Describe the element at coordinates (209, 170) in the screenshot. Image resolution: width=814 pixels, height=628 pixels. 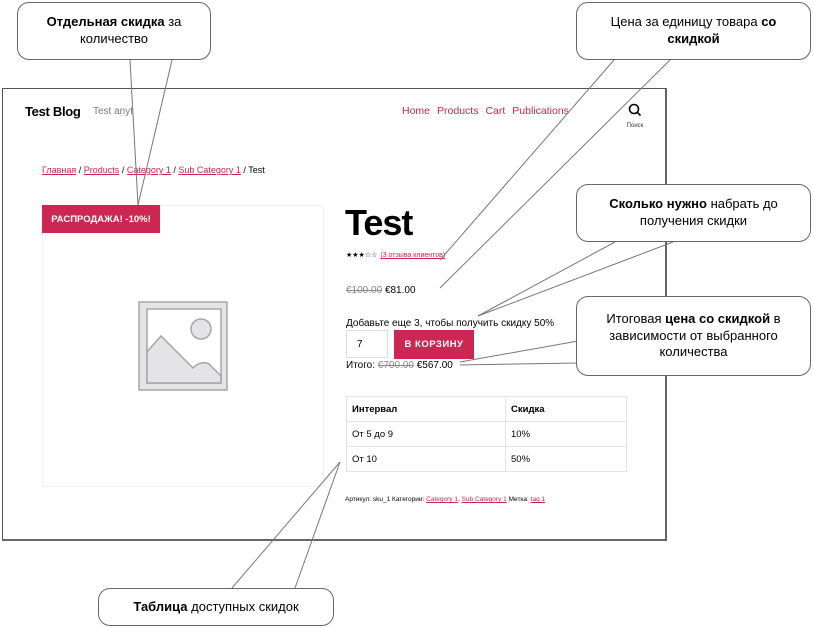
I see `breadcrumb-subcategory: Sub Category 1` at that location.